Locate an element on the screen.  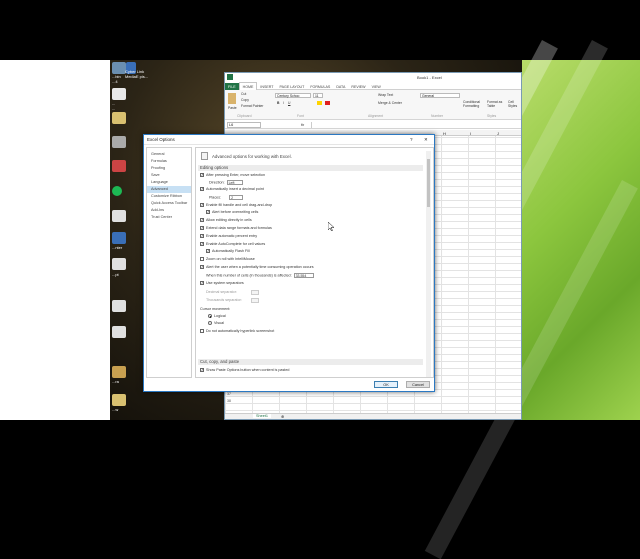
desktop-icon-document is located at coordinates (119, 94).